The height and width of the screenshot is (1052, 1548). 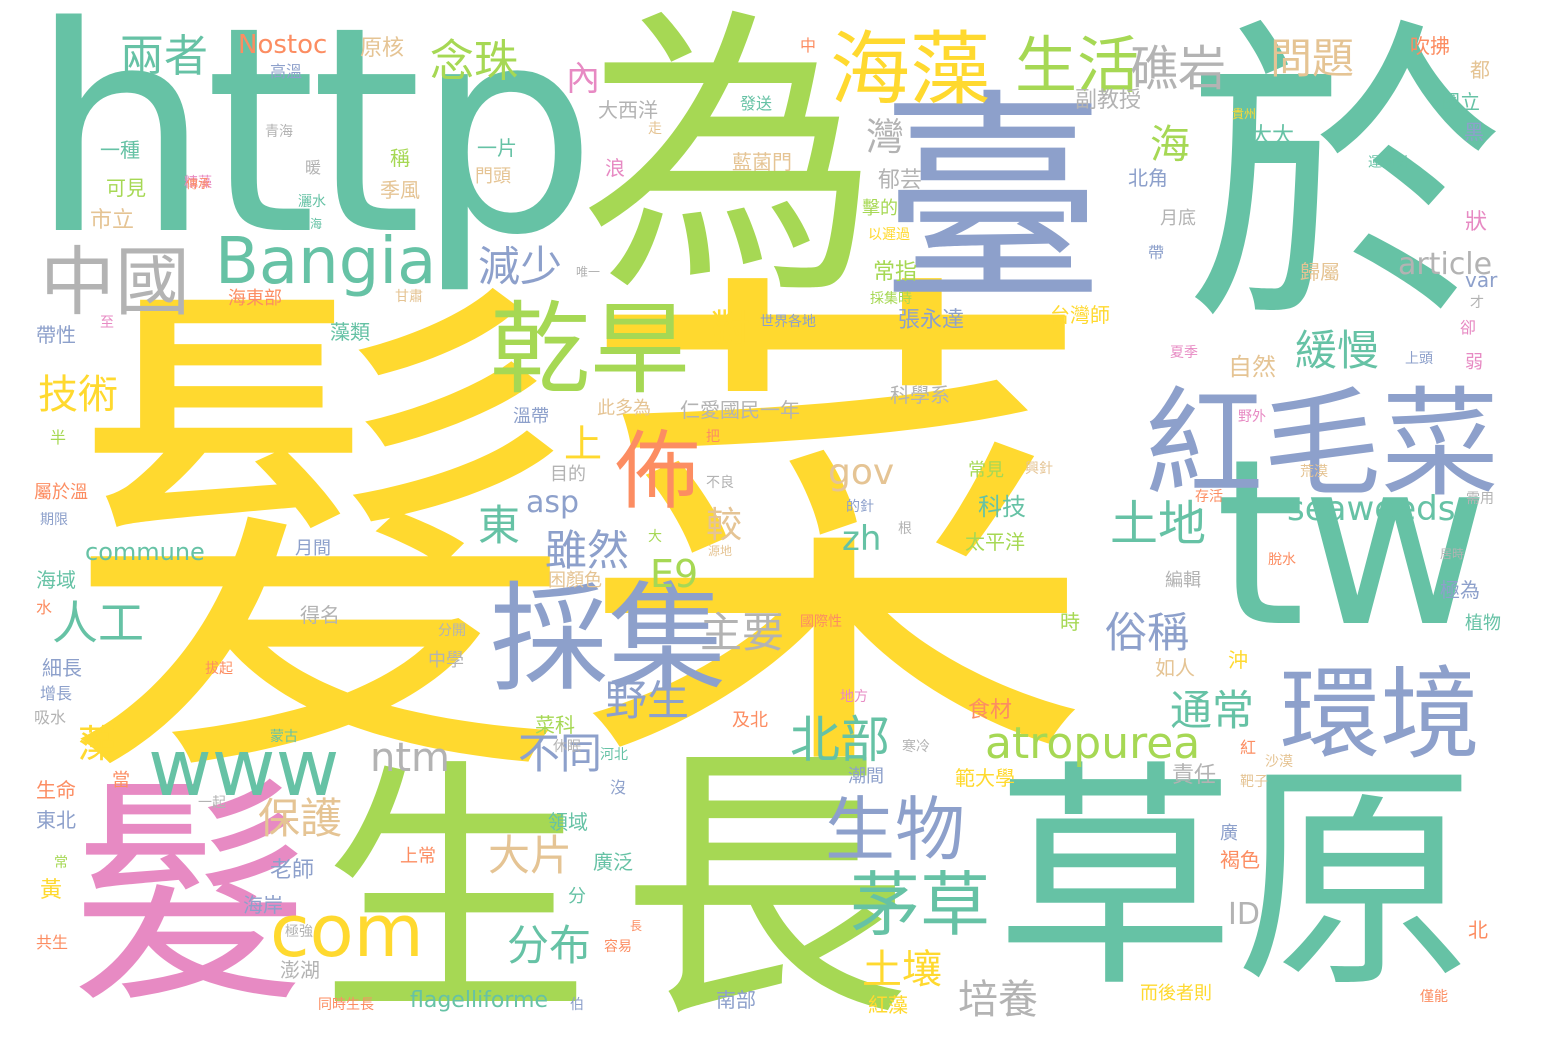 What do you see at coordinates (821, 622) in the screenshot?
I see `word: 國際性` at bounding box center [821, 622].